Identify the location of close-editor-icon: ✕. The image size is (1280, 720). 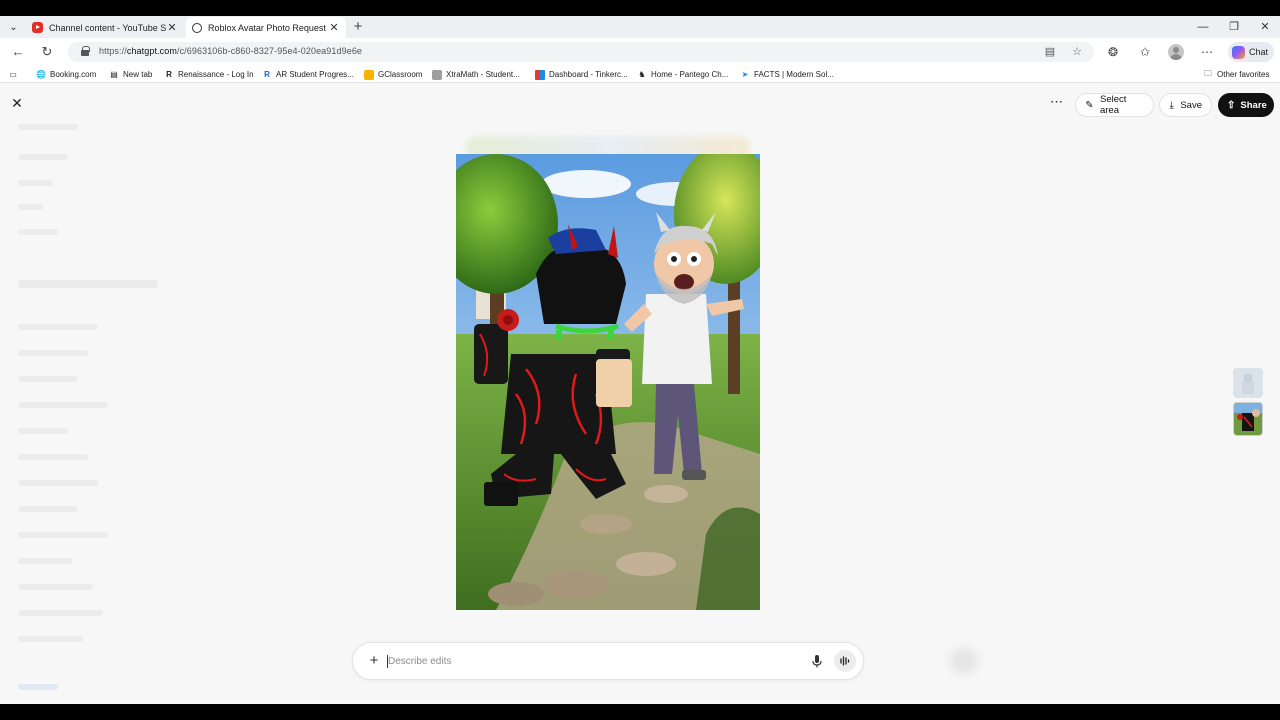
(17, 103).